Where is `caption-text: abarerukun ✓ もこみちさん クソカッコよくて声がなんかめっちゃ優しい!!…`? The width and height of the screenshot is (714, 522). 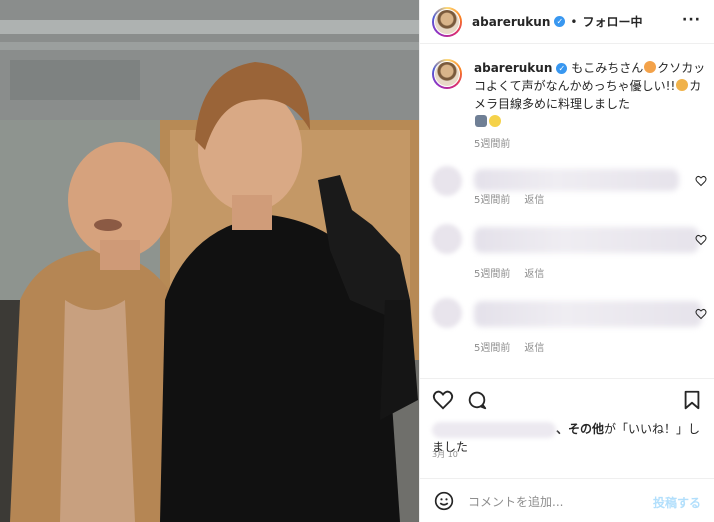 caption-text: abarerukun ✓ もこみちさん クソカッコよくて声がなんかめっちゃ優しい!!… is located at coordinates (590, 95).